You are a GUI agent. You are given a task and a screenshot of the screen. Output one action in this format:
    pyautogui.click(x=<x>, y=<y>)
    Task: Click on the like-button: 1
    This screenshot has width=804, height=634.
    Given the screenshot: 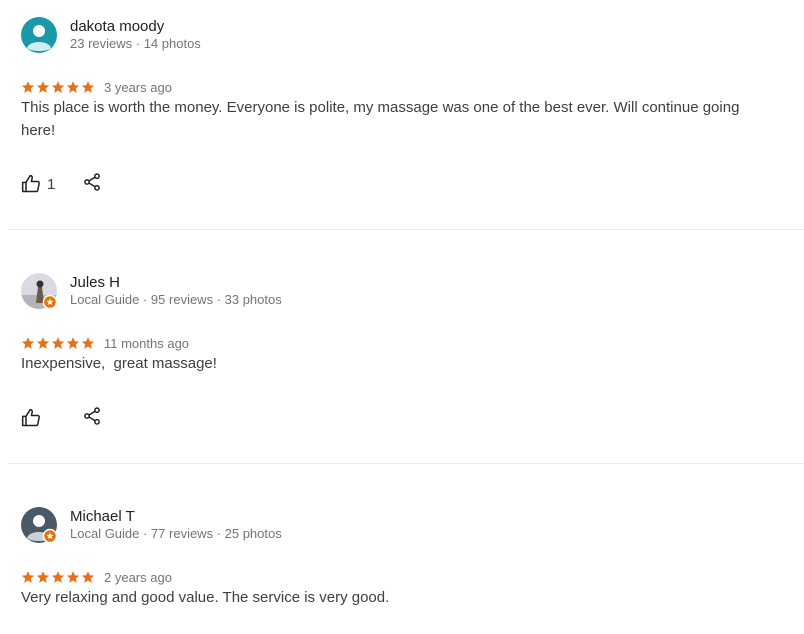 What is the action you would take?
    pyautogui.click(x=38, y=184)
    